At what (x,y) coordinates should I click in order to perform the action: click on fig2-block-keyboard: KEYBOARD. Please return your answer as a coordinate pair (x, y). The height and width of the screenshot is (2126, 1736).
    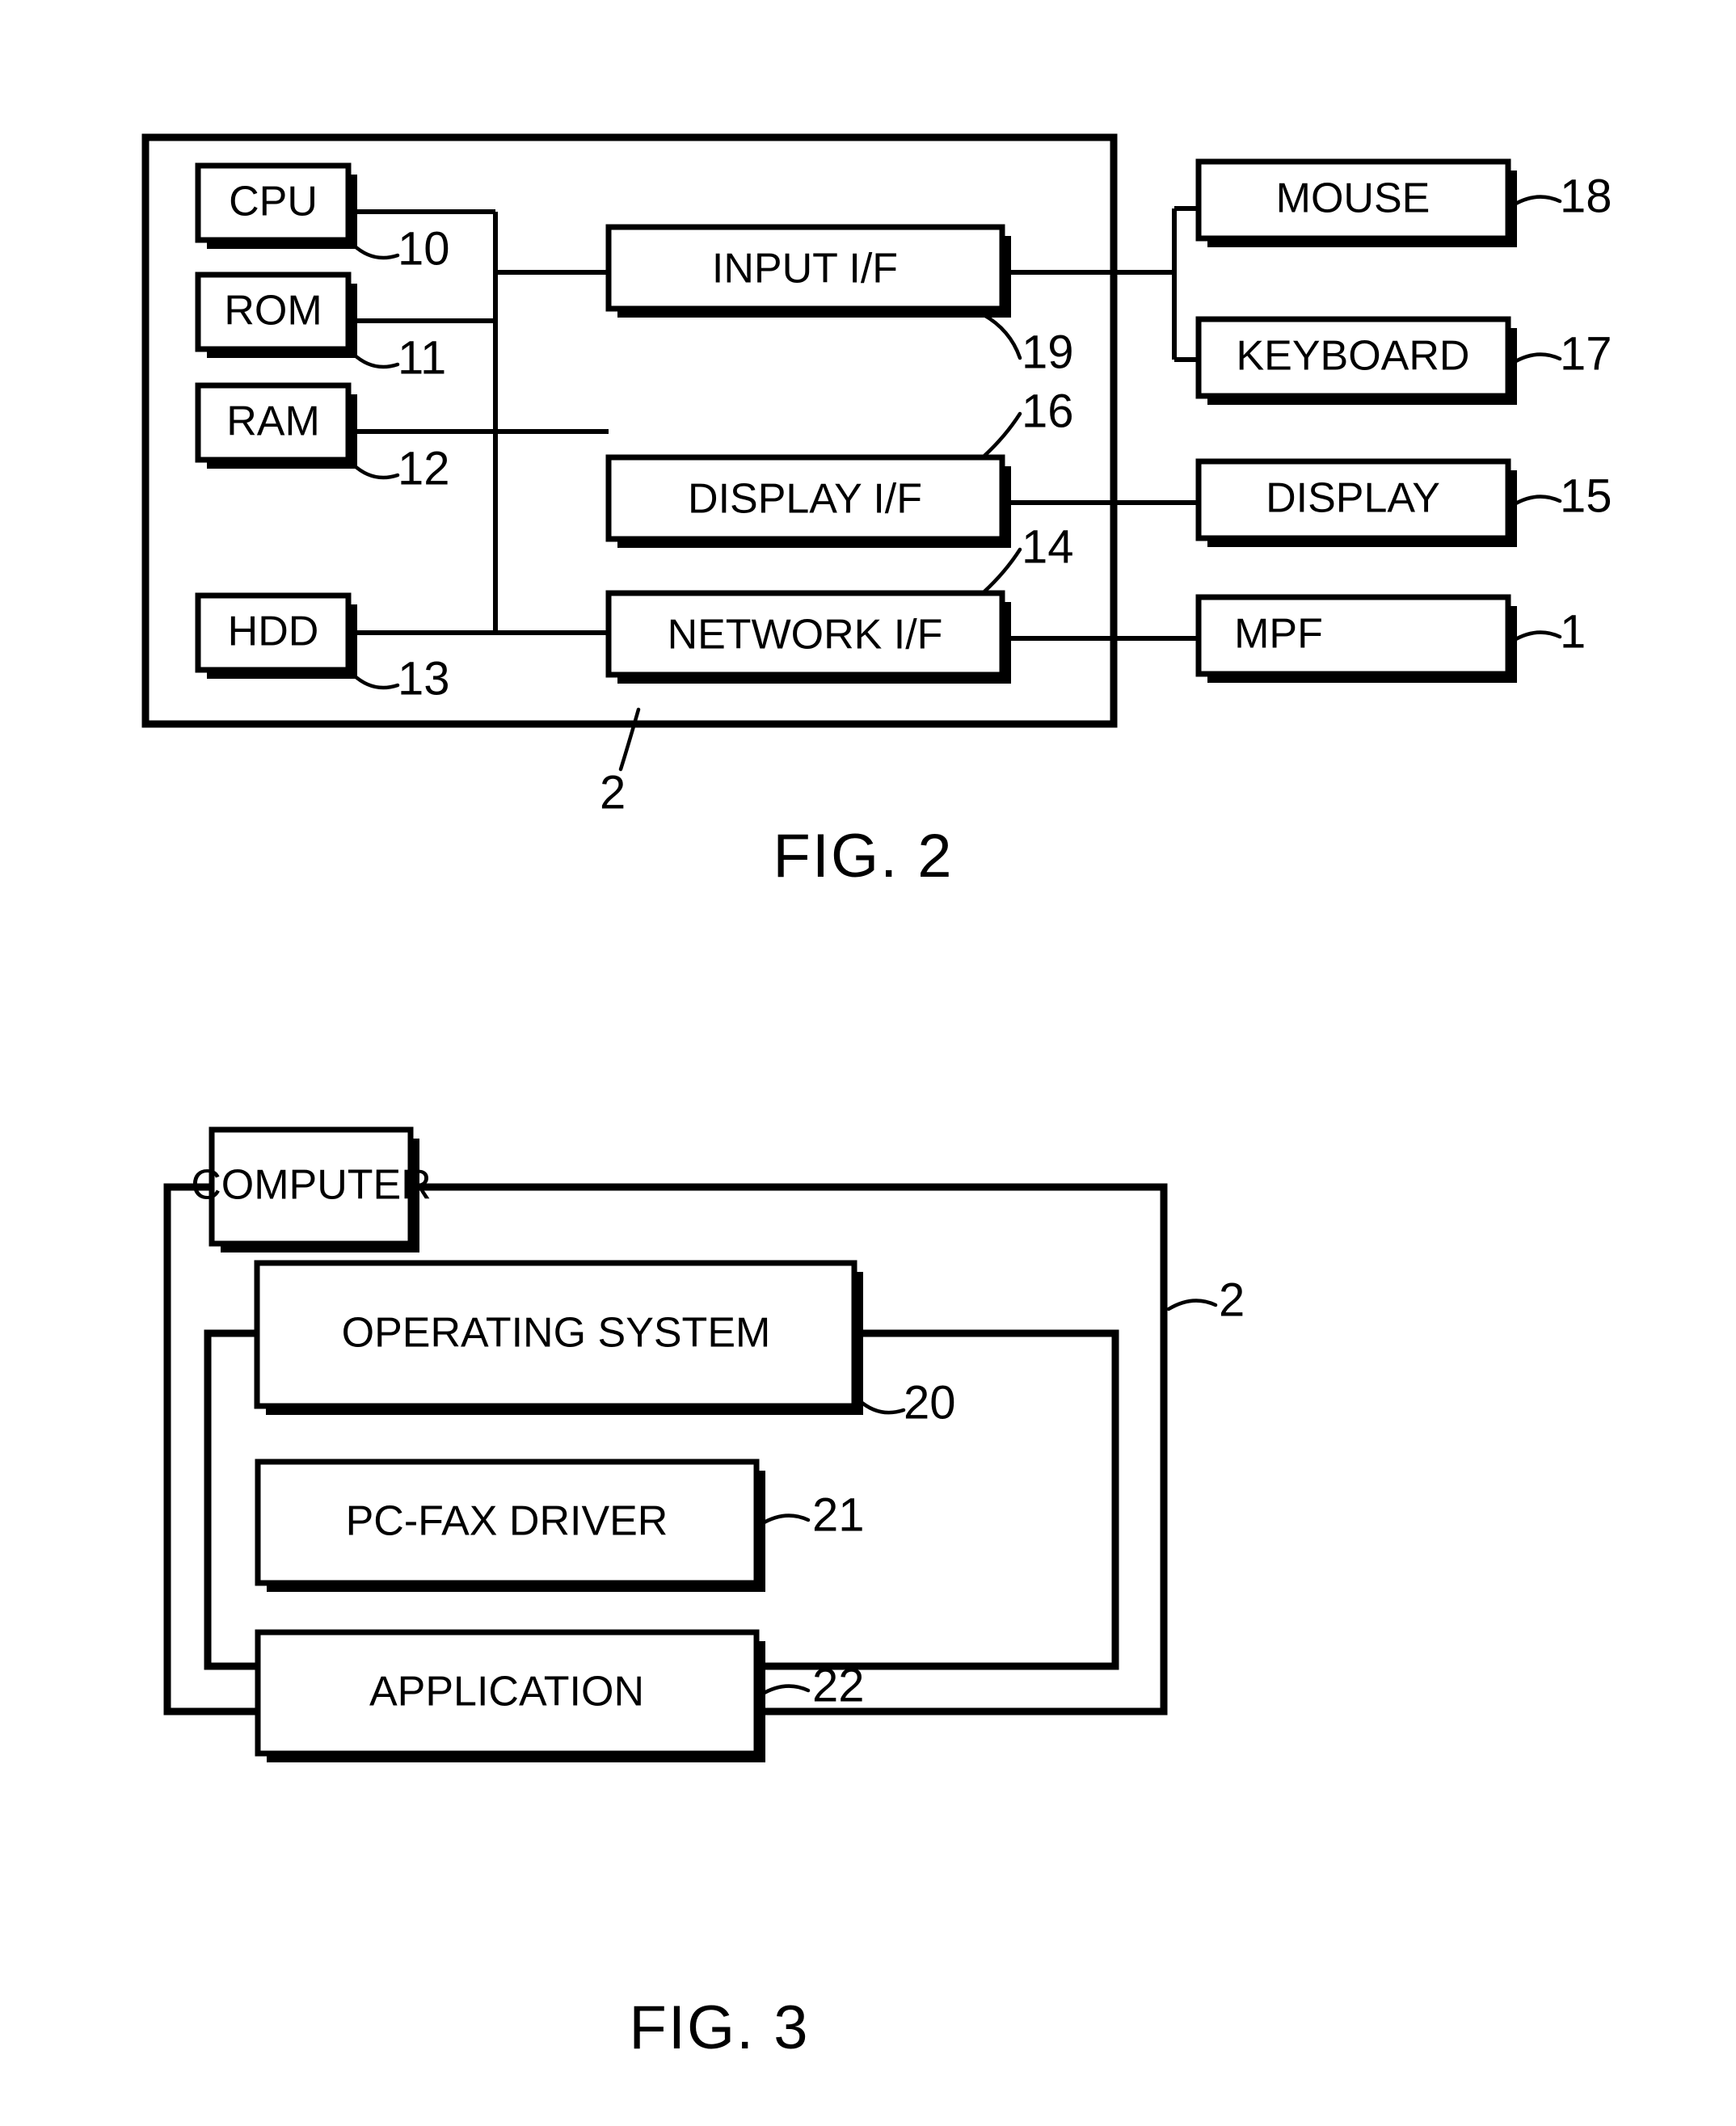
    Looking at the image, I should click on (1356, 360).